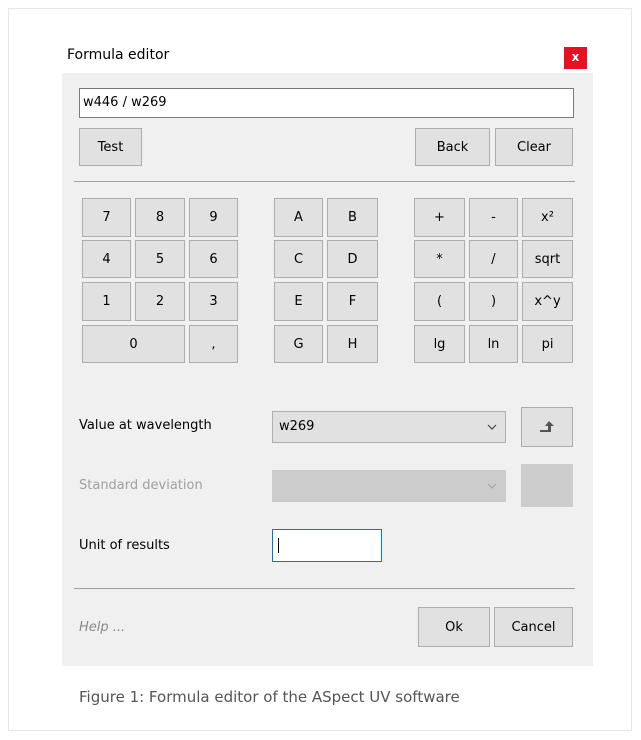 This screenshot has width=641, height=740. Describe the element at coordinates (324, 588) in the screenshot. I see `bottom-divider` at that location.